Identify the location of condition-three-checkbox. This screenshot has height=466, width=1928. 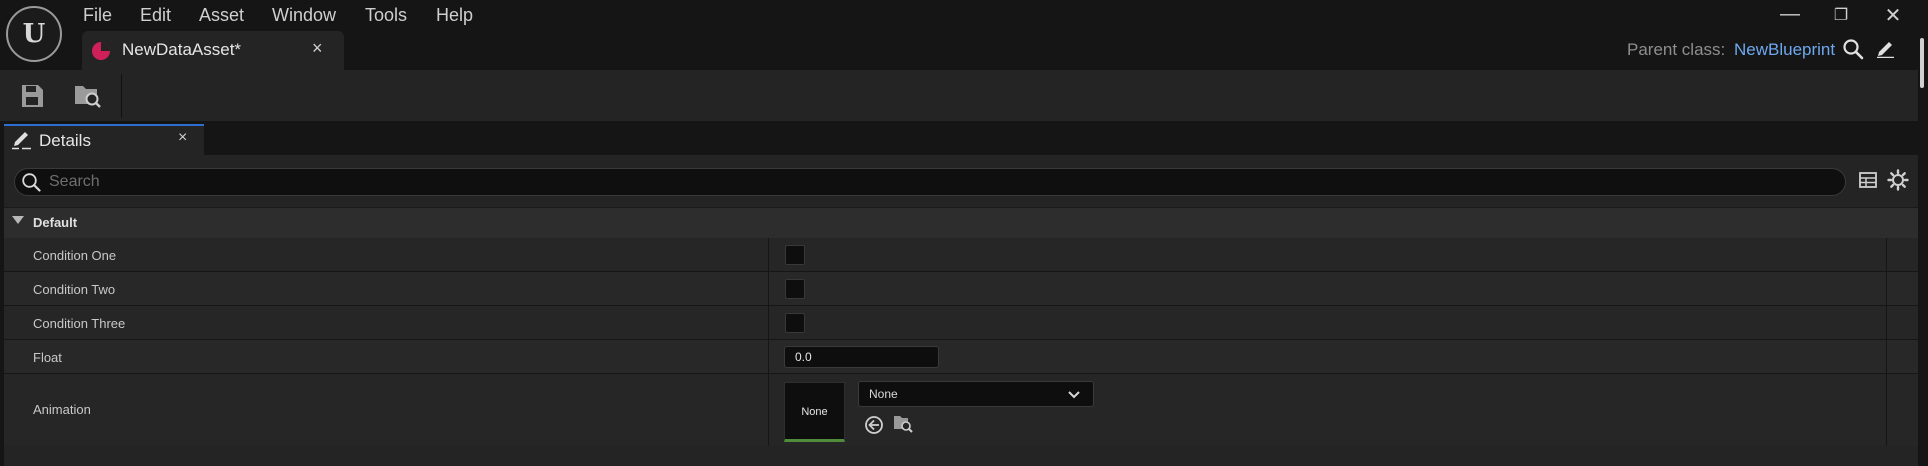
(795, 323).